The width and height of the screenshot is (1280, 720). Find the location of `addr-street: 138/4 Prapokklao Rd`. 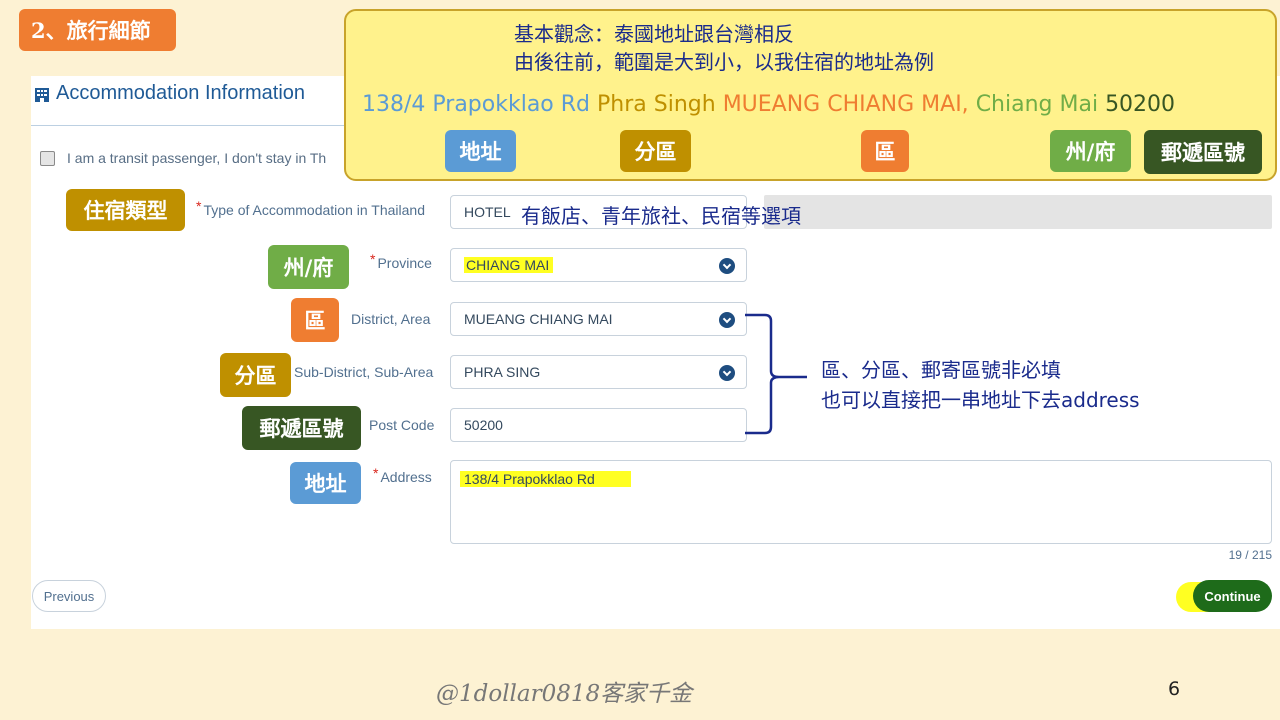

addr-street: 138/4 Prapokklao Rd is located at coordinates (476, 104).